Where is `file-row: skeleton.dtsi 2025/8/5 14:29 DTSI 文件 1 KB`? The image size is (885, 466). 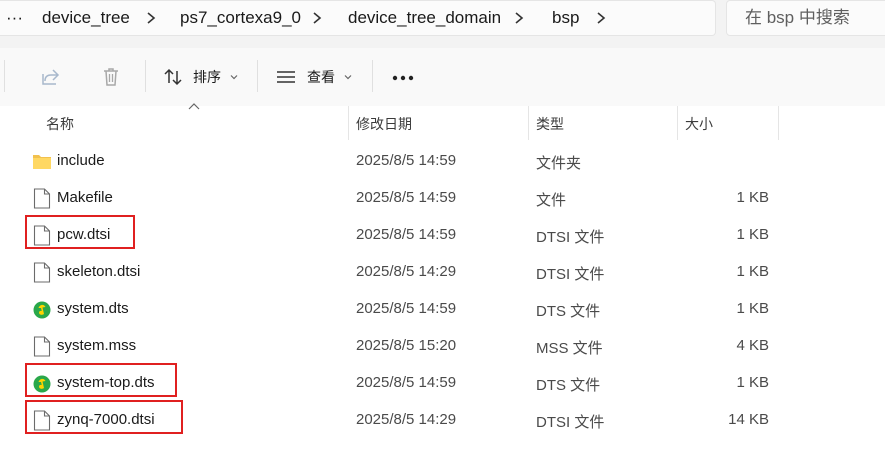
file-row: skeleton.dtsi 2025/8/5 14:29 DTSI 文件 1 KB is located at coordinates (442, 272).